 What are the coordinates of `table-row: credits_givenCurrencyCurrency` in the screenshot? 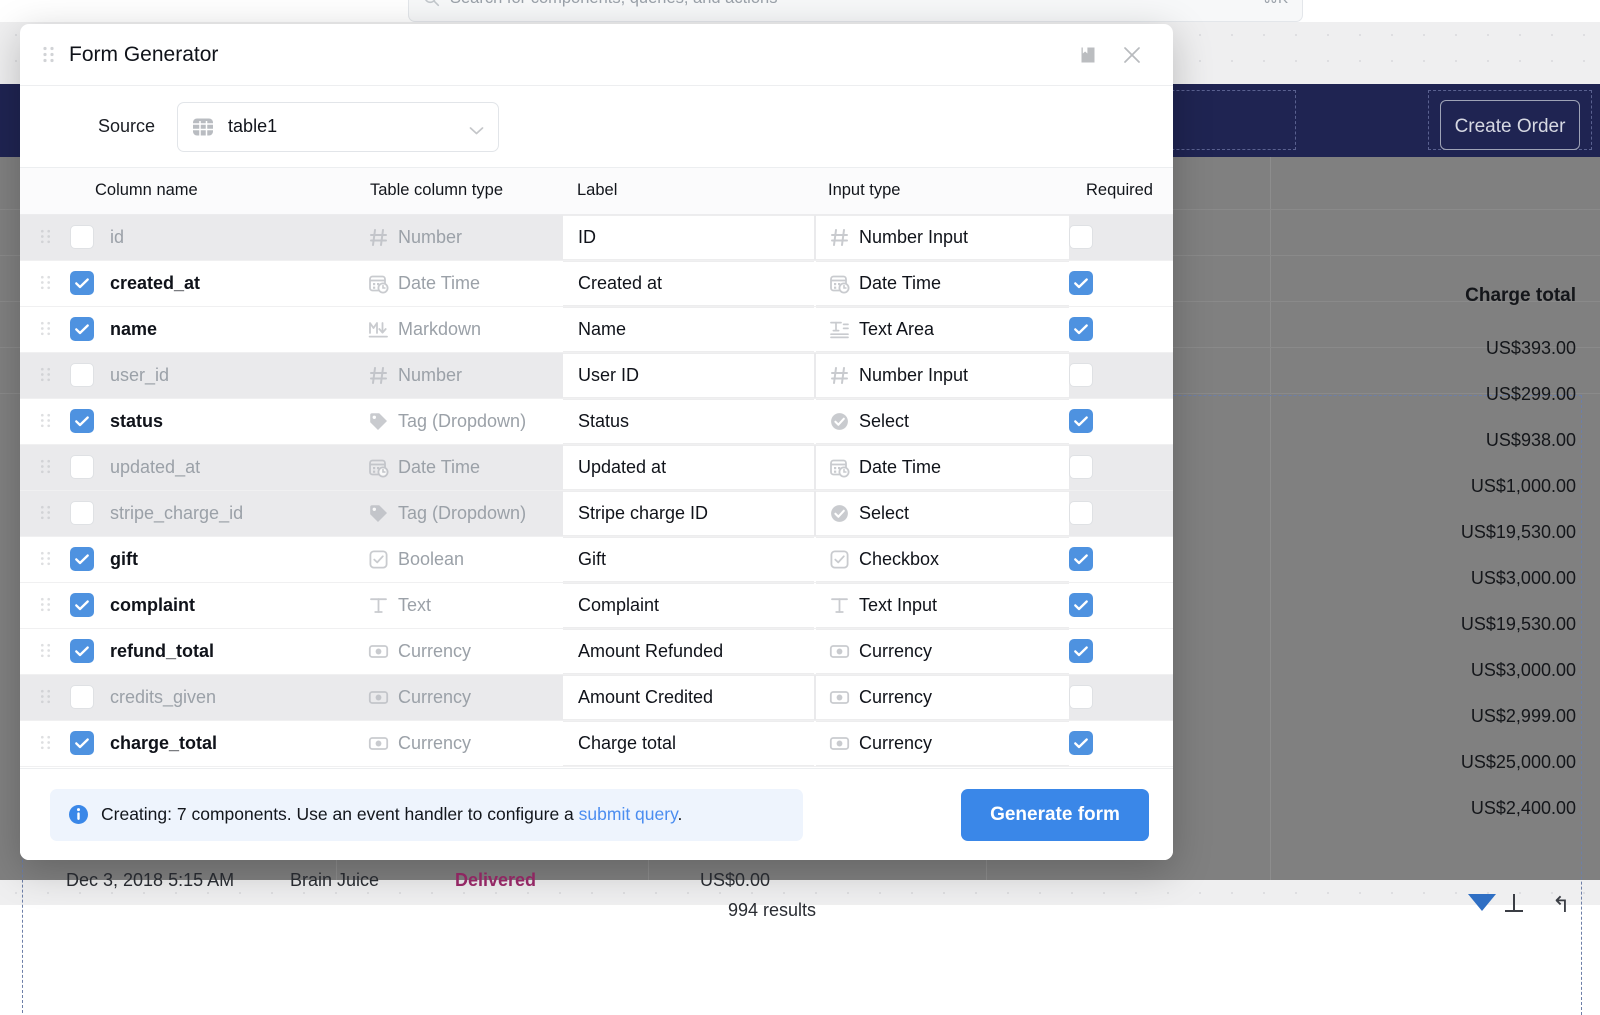 It's located at (596, 697).